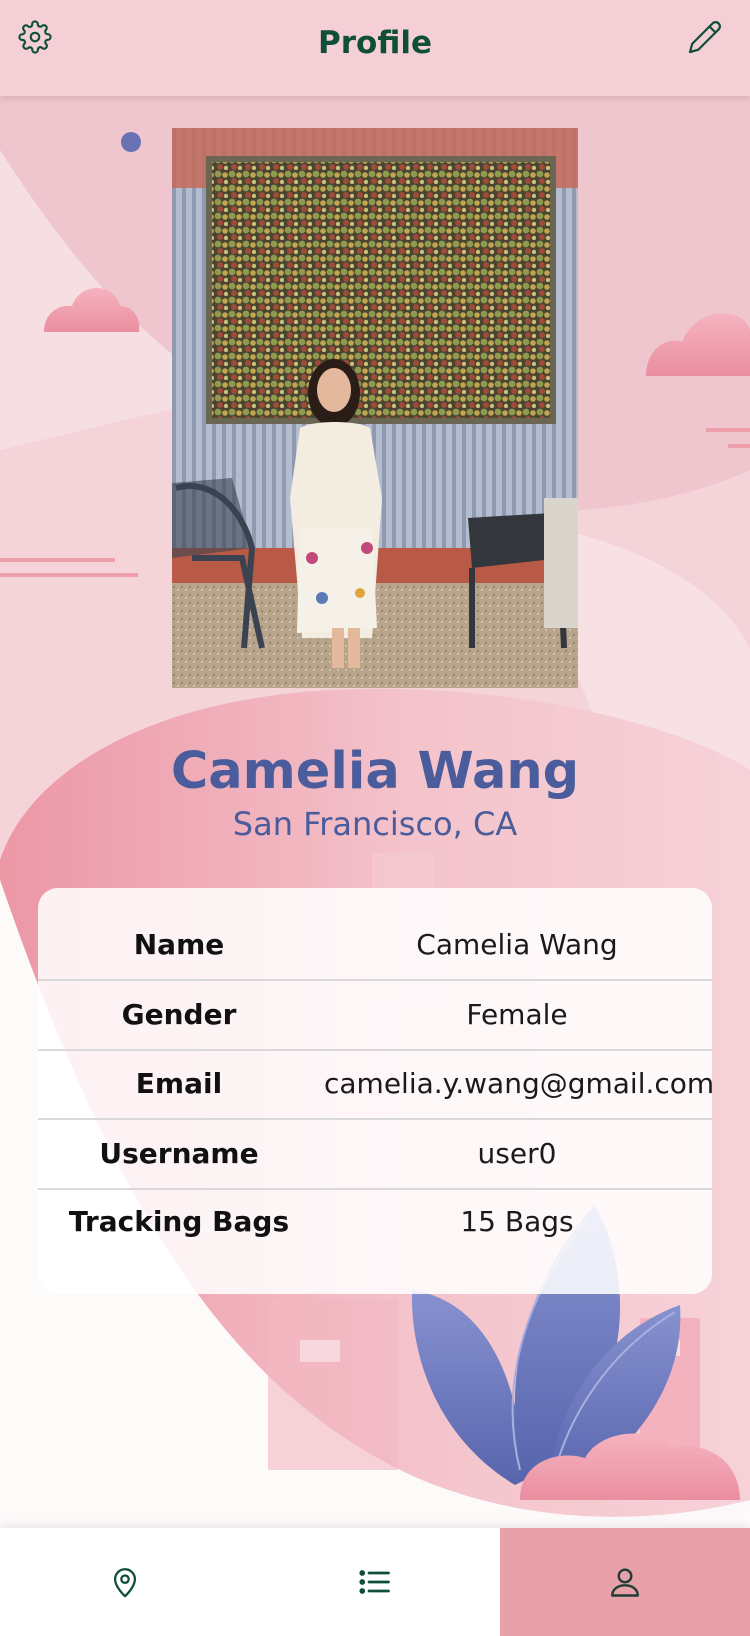  I want to click on detail-value: Female, so click(517, 1014).